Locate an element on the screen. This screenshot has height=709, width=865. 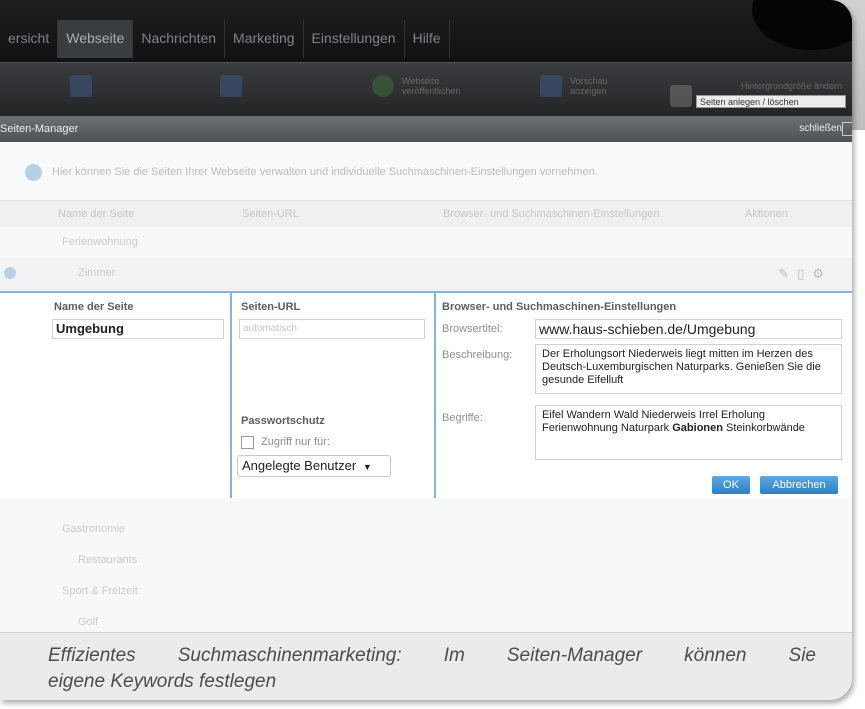
page-url-input: automatisch is located at coordinates (332, 329).